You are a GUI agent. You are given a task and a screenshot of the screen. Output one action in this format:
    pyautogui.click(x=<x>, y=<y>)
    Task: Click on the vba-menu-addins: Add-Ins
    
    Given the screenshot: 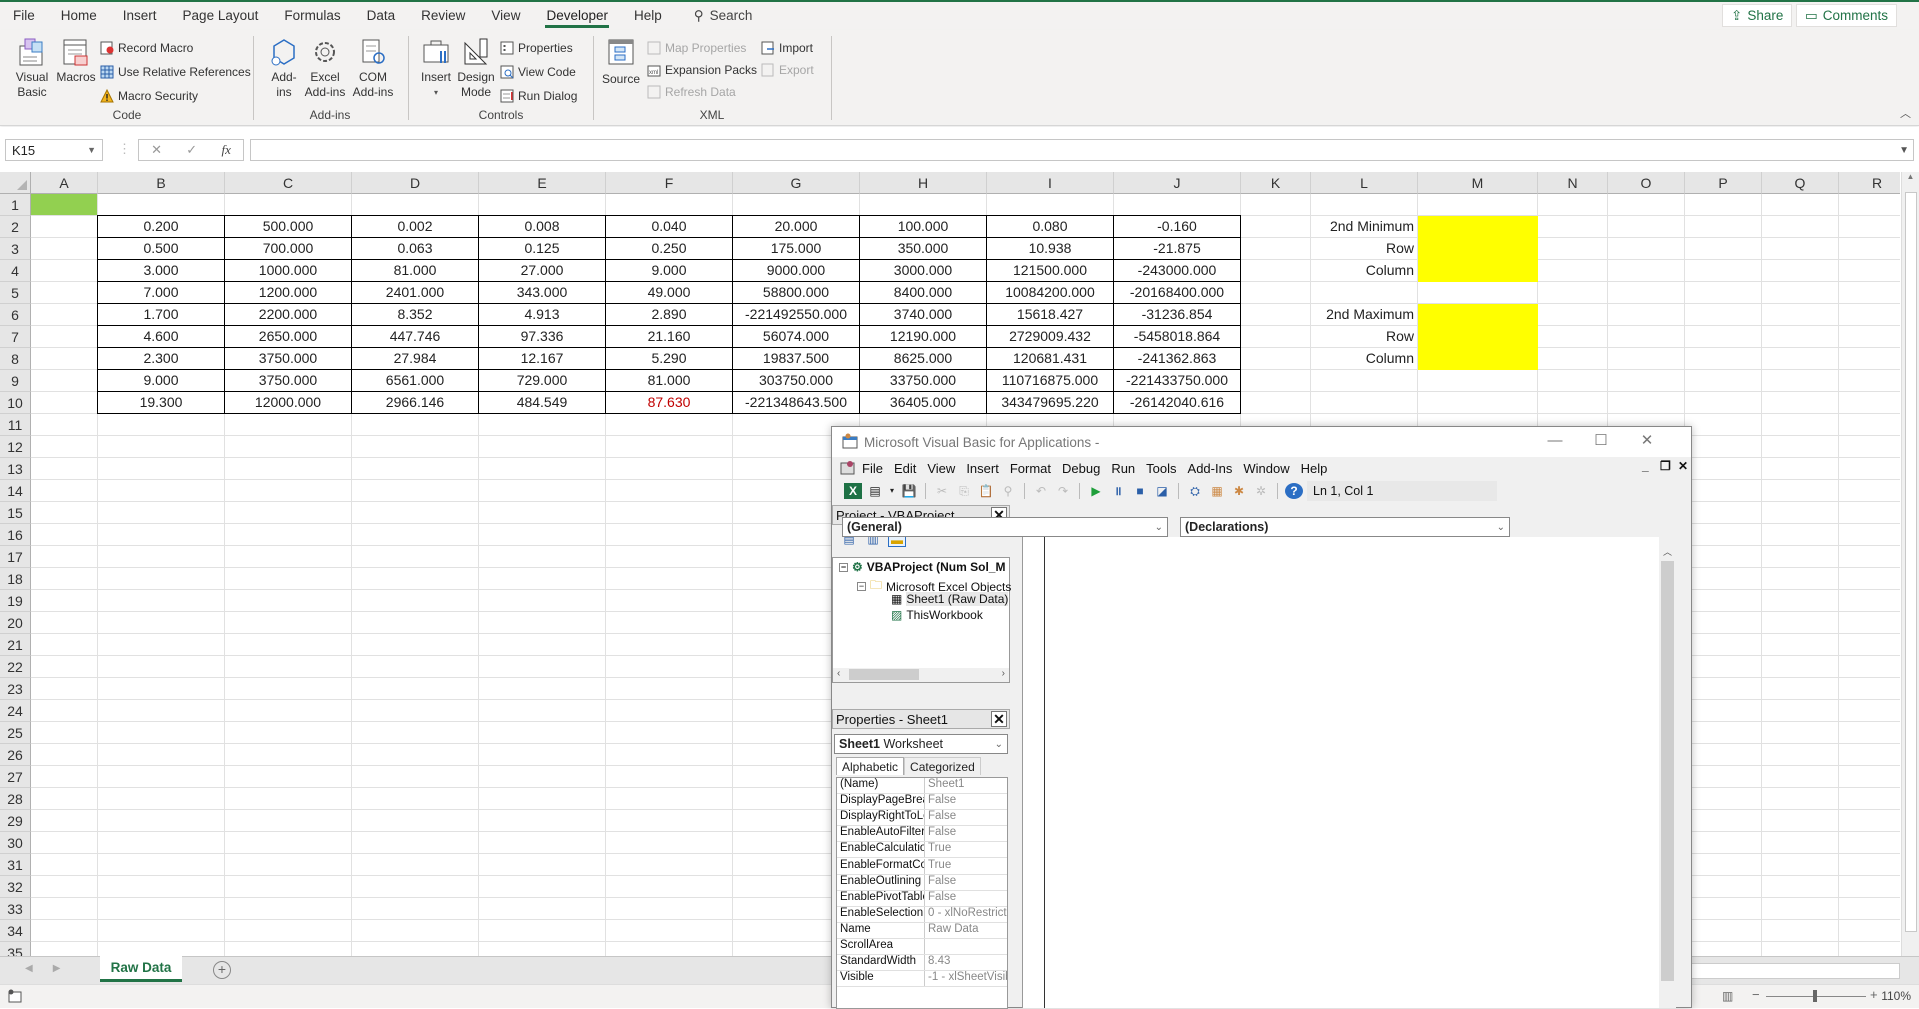 What is the action you would take?
    pyautogui.click(x=1210, y=468)
    